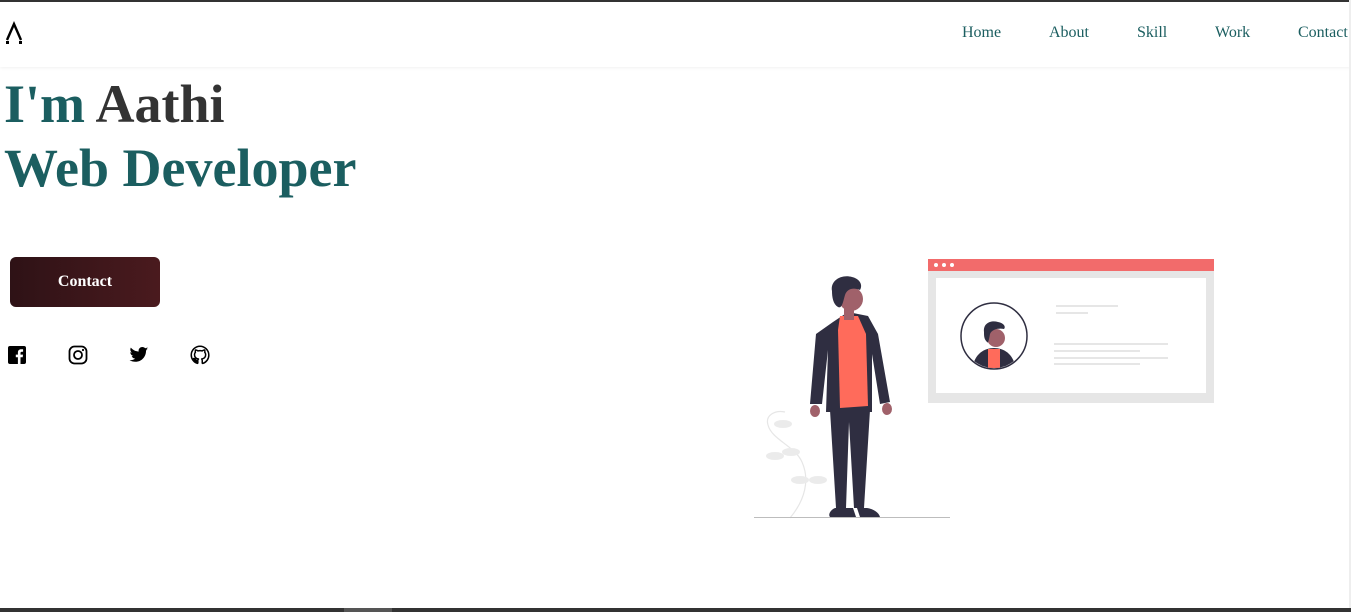 This screenshot has width=1351, height=612. What do you see at coordinates (85, 282) in the screenshot?
I see `contact-button: Contact` at bounding box center [85, 282].